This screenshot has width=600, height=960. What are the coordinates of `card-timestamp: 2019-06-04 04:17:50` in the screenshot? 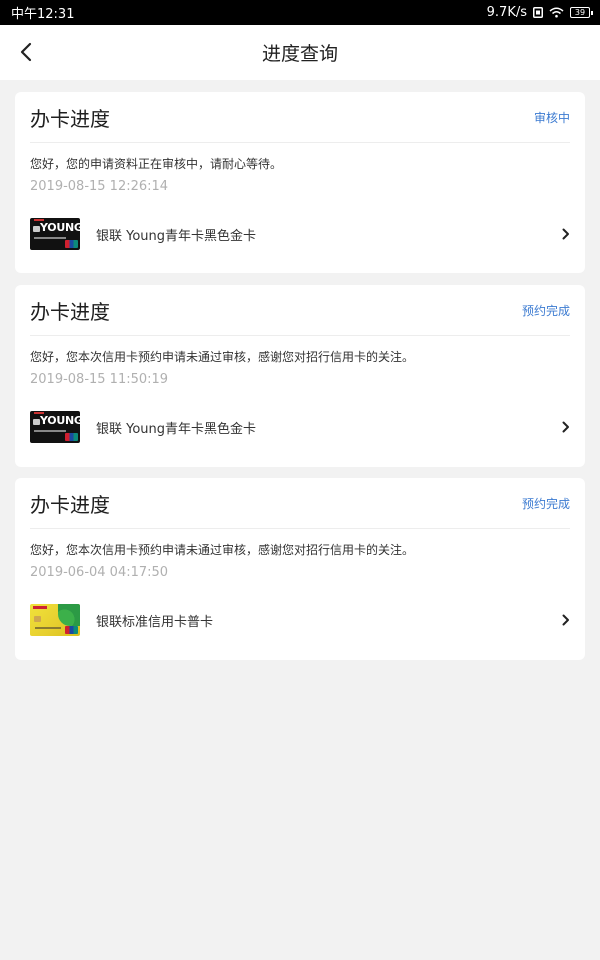 It's located at (99, 572).